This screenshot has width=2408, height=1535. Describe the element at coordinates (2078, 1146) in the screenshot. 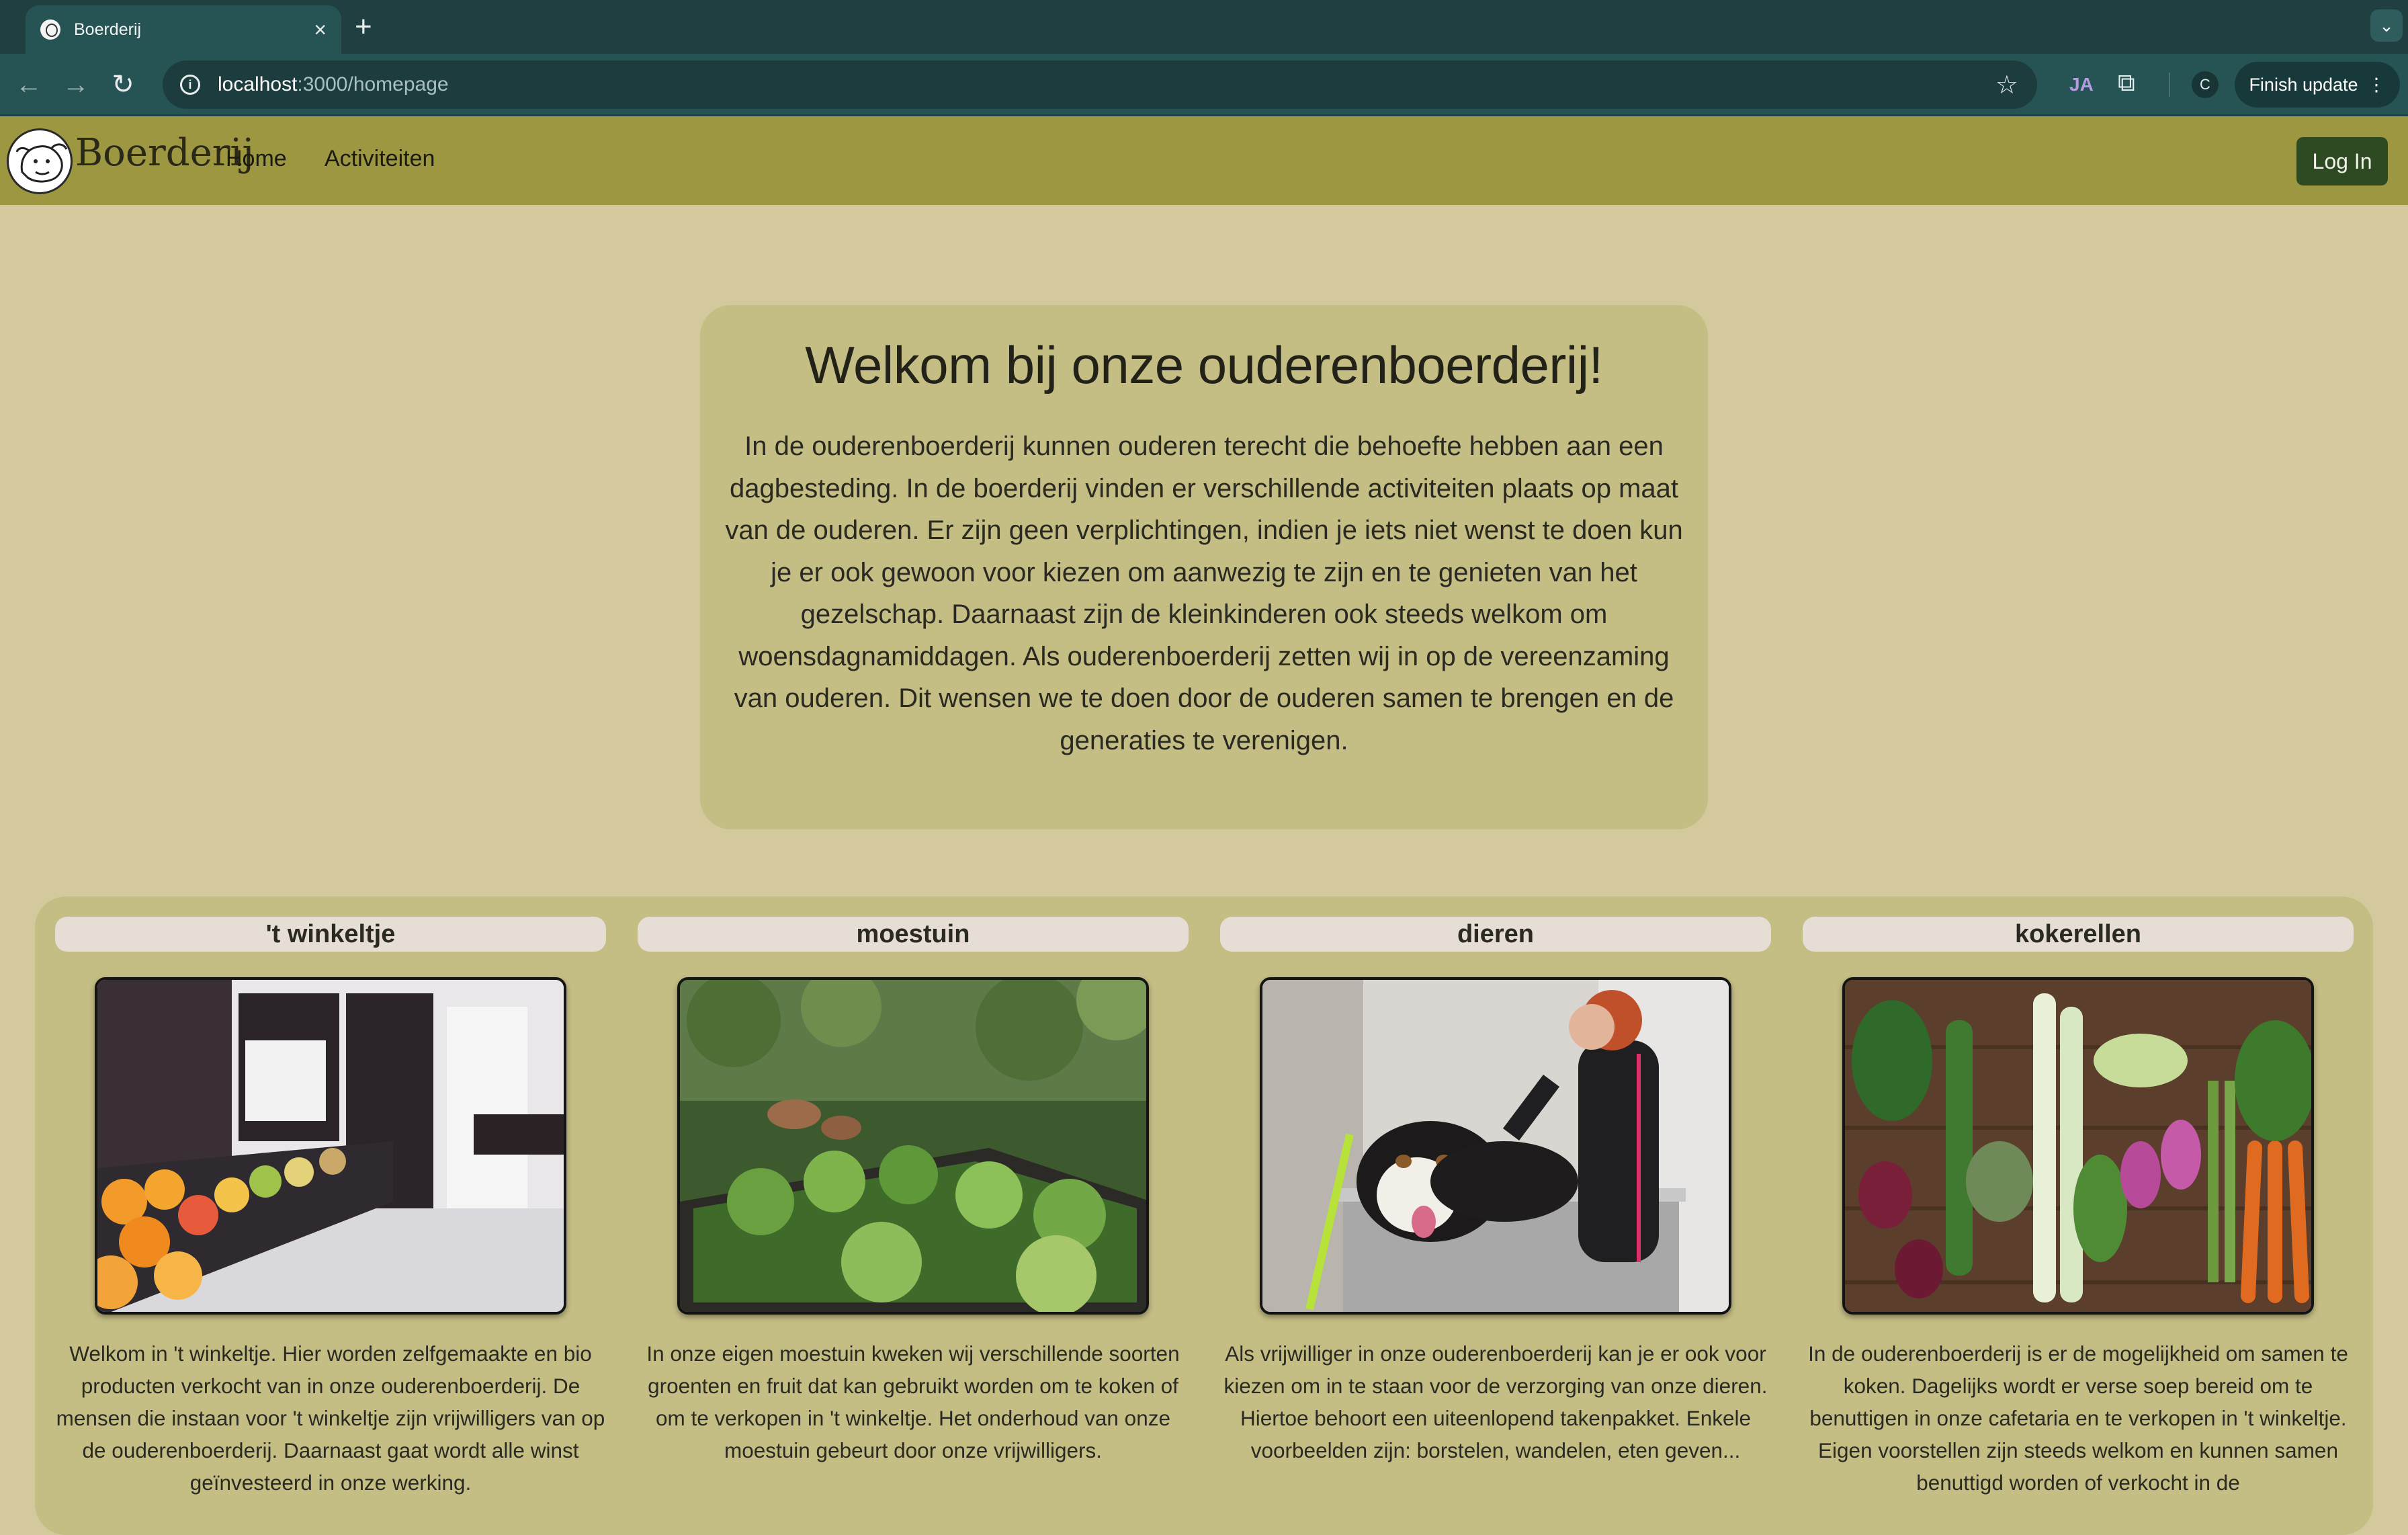

I see `vegetables-image` at that location.